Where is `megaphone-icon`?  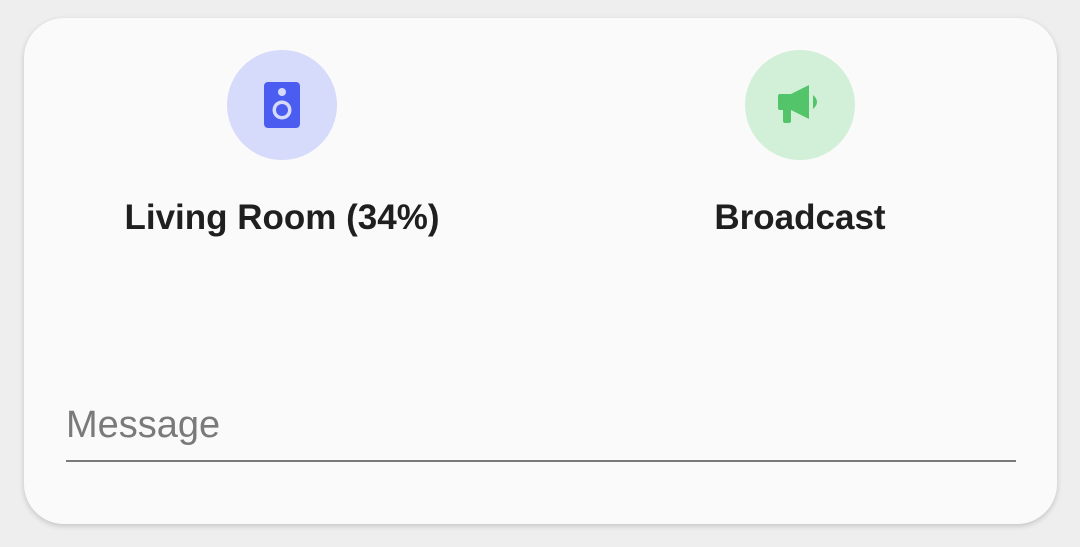 megaphone-icon is located at coordinates (797, 104).